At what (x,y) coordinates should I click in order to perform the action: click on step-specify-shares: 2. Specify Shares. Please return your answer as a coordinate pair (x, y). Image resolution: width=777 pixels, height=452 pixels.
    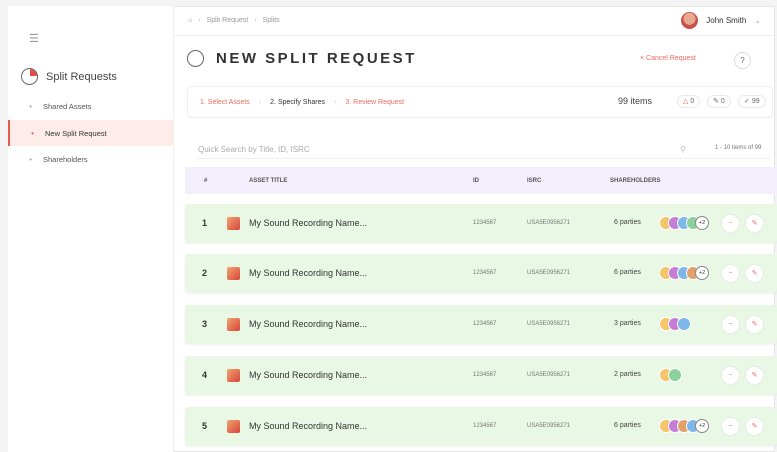
    Looking at the image, I should click on (297, 102).